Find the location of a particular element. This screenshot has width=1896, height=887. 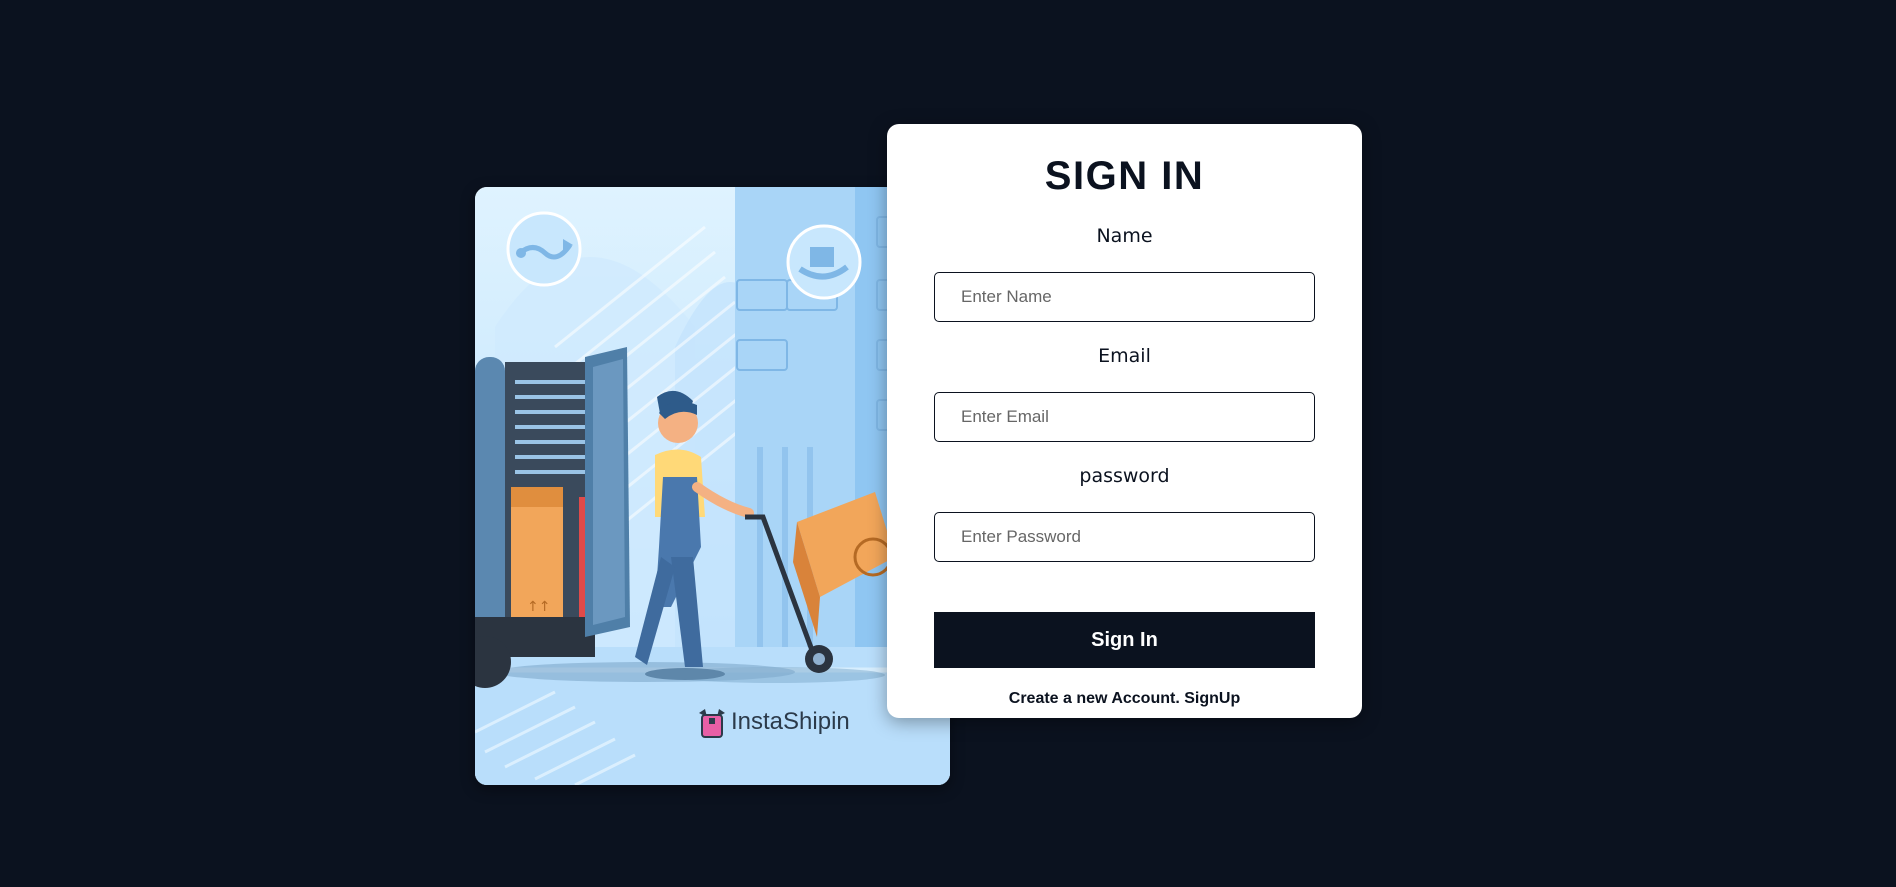

signin-button: Sign In is located at coordinates (1124, 640).